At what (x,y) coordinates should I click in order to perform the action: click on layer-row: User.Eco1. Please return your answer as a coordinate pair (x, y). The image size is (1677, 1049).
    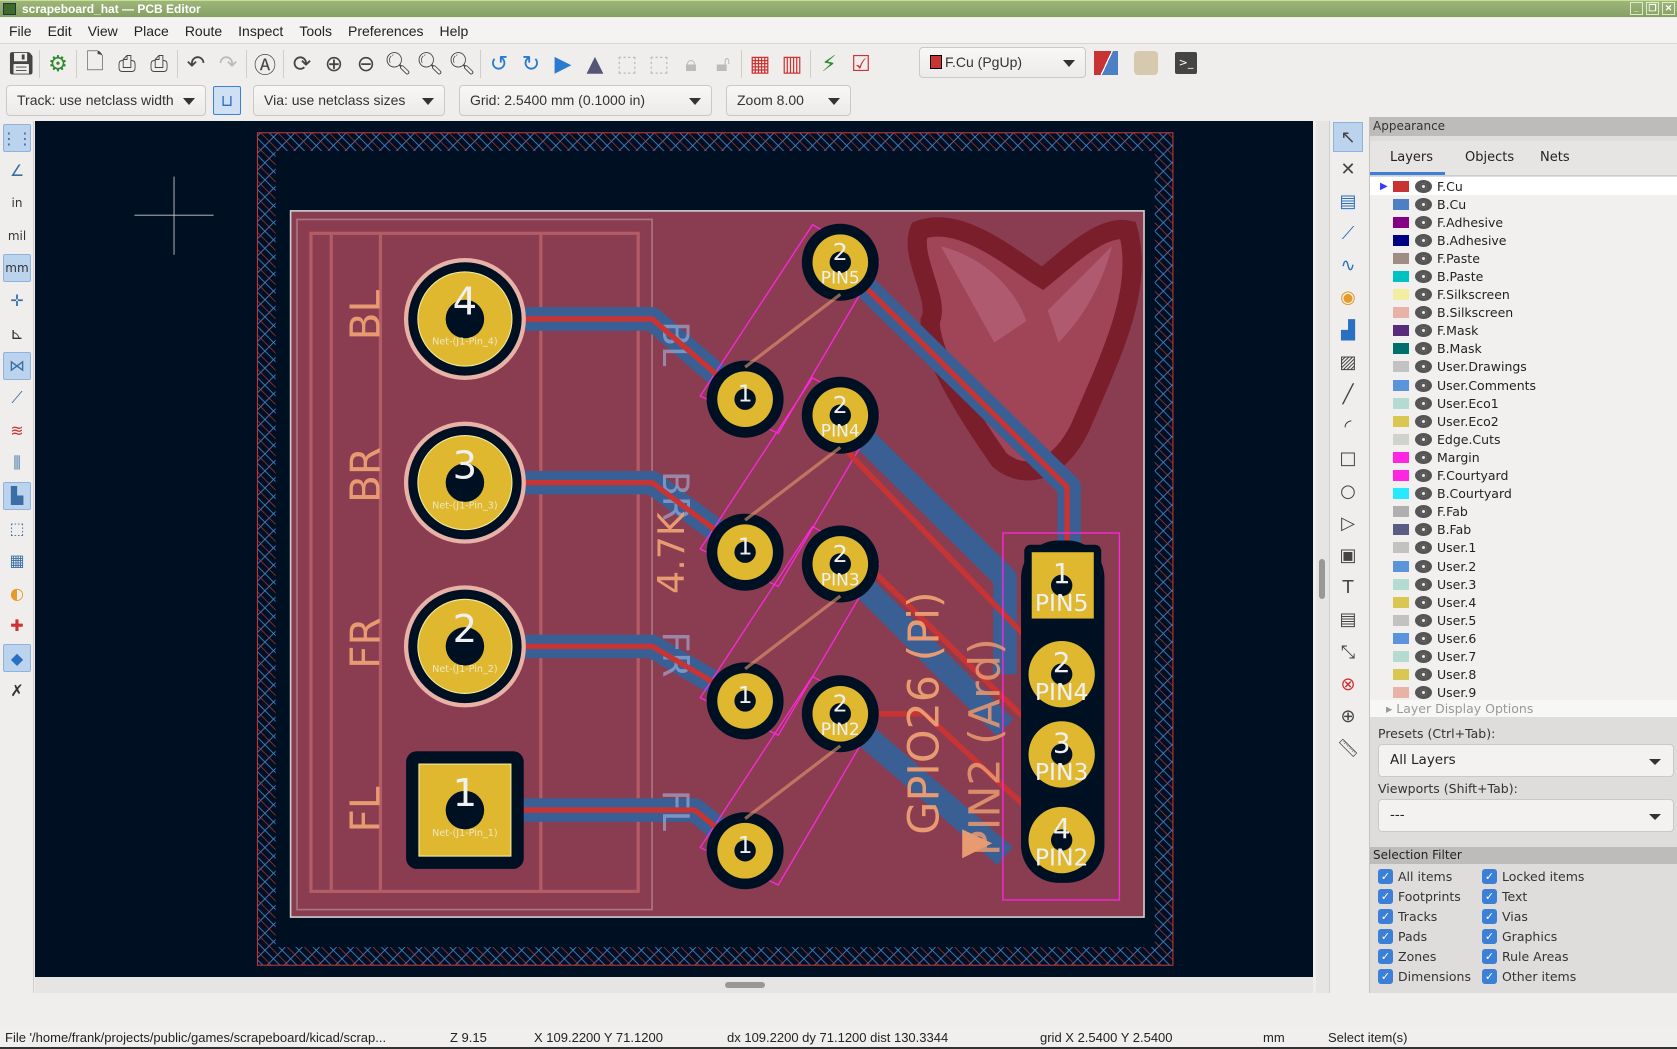
    Looking at the image, I should click on (1523, 403).